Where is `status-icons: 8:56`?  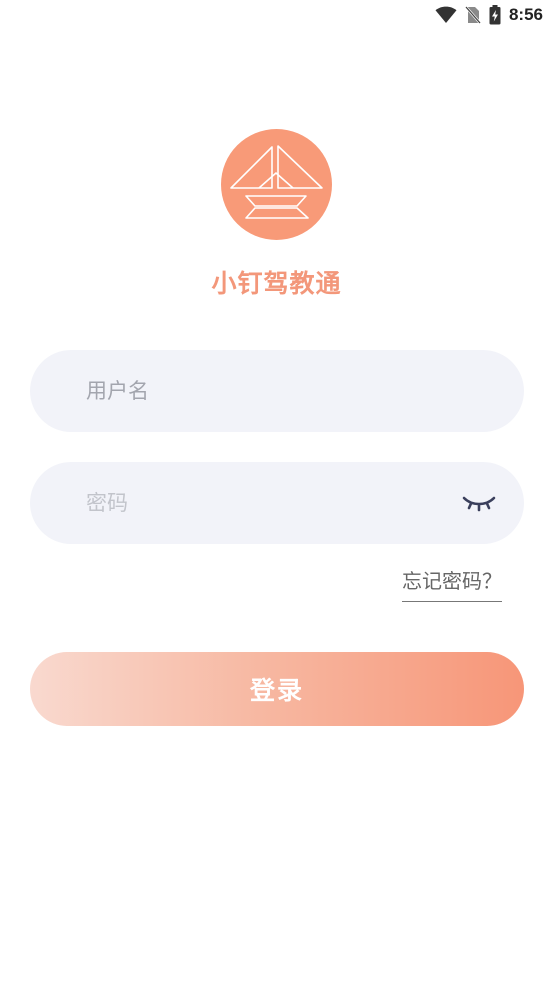
status-icons: 8:56 is located at coordinates (489, 15).